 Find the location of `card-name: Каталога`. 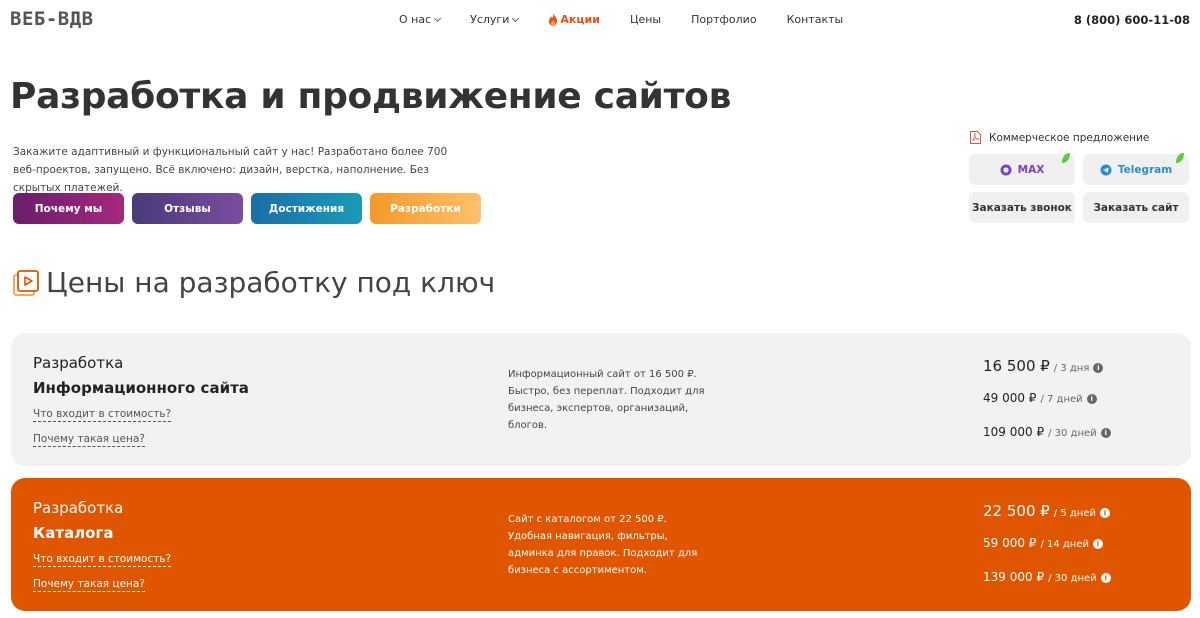

card-name: Каталога is located at coordinates (73, 533).